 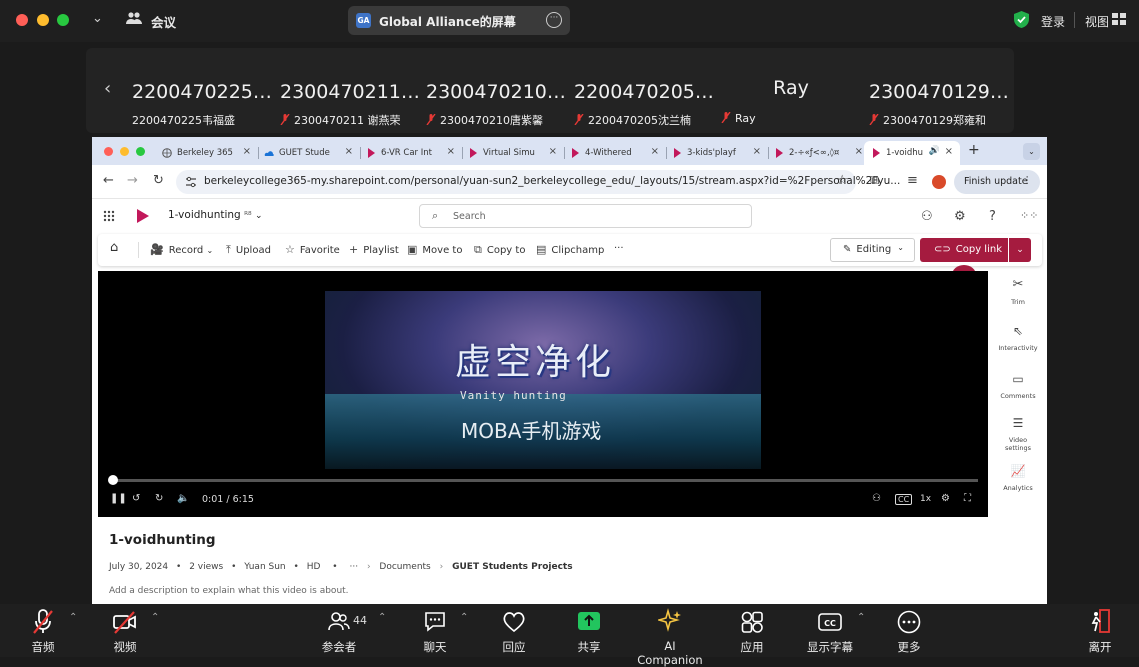 What do you see at coordinates (1021, 19) in the screenshot?
I see `security-shield-icon` at bounding box center [1021, 19].